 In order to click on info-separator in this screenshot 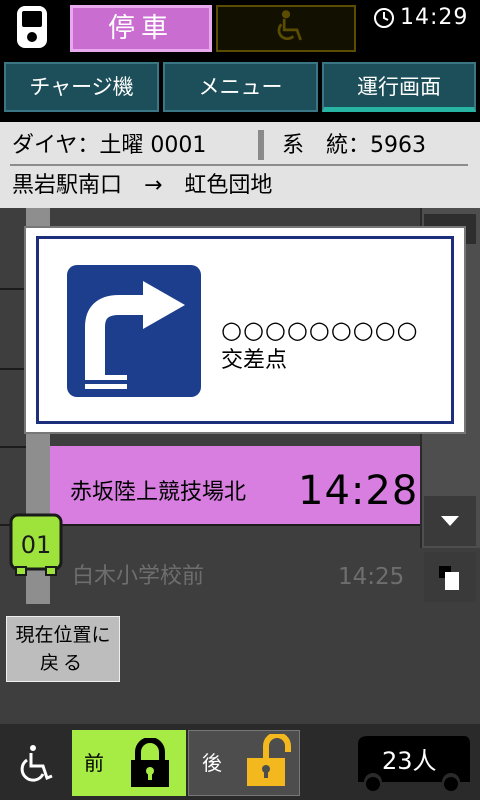, I will do `click(261, 145)`.